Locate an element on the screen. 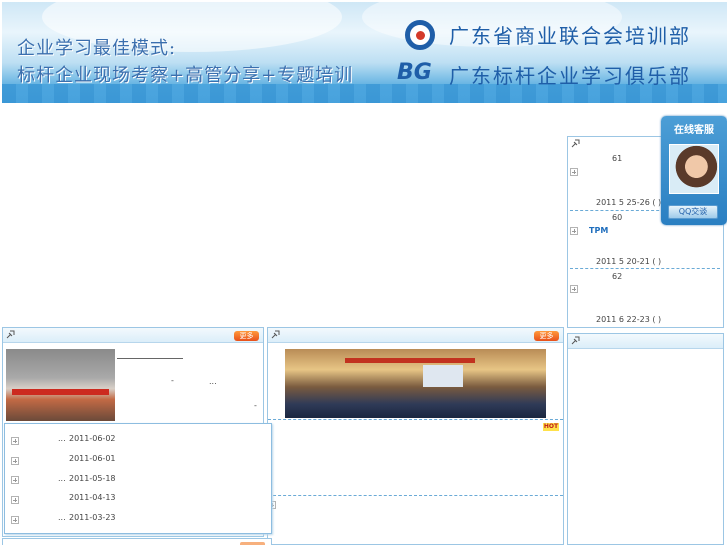  online-service-widget: 在线客服 QQ交谈 is located at coordinates (694, 170).